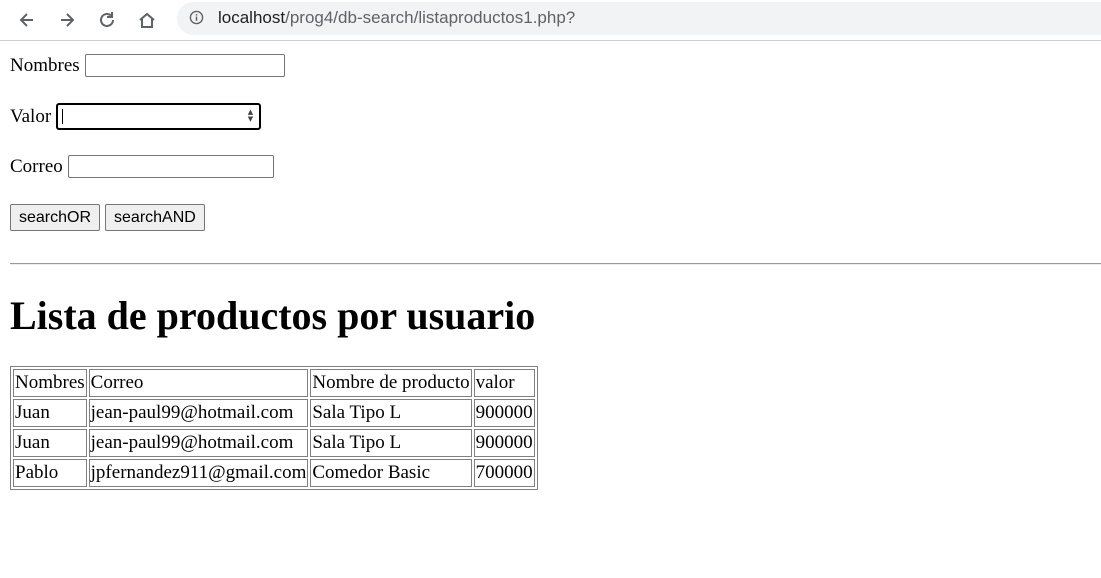 The image size is (1101, 578). Describe the element at coordinates (155, 217) in the screenshot. I see `search-and-button: searchAND` at that location.